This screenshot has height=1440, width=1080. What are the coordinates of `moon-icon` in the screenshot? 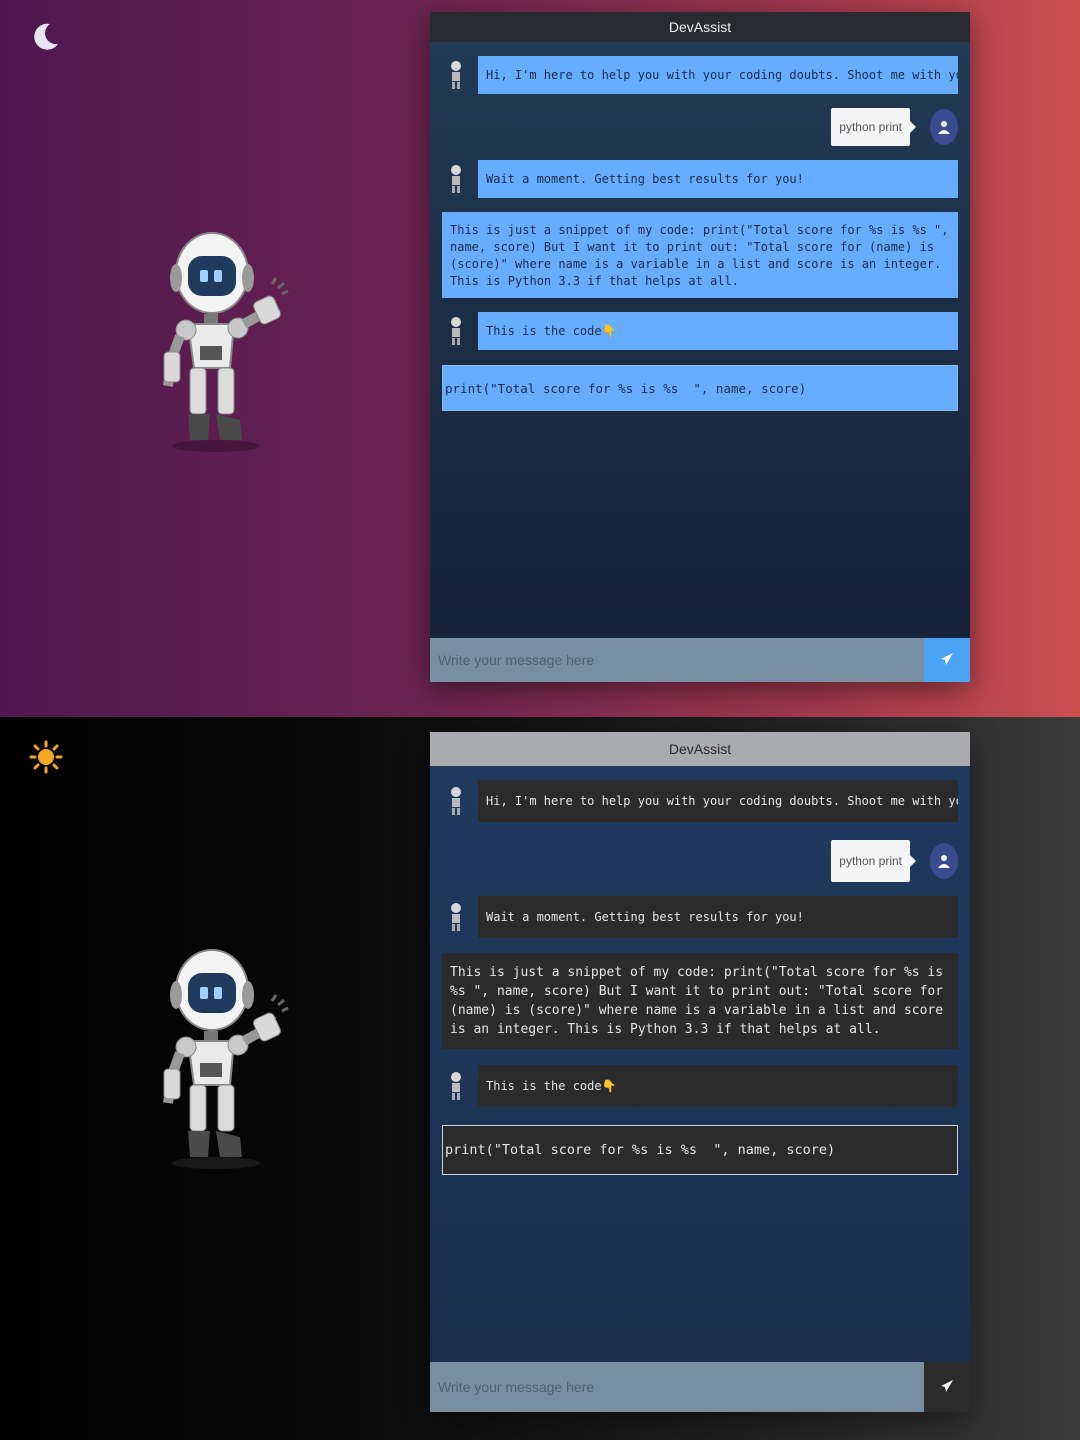 It's located at (46, 36).